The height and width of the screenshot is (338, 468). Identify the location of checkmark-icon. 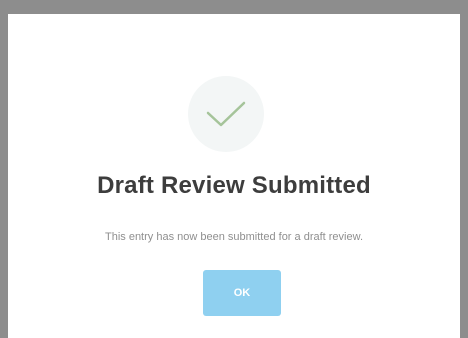
(226, 114).